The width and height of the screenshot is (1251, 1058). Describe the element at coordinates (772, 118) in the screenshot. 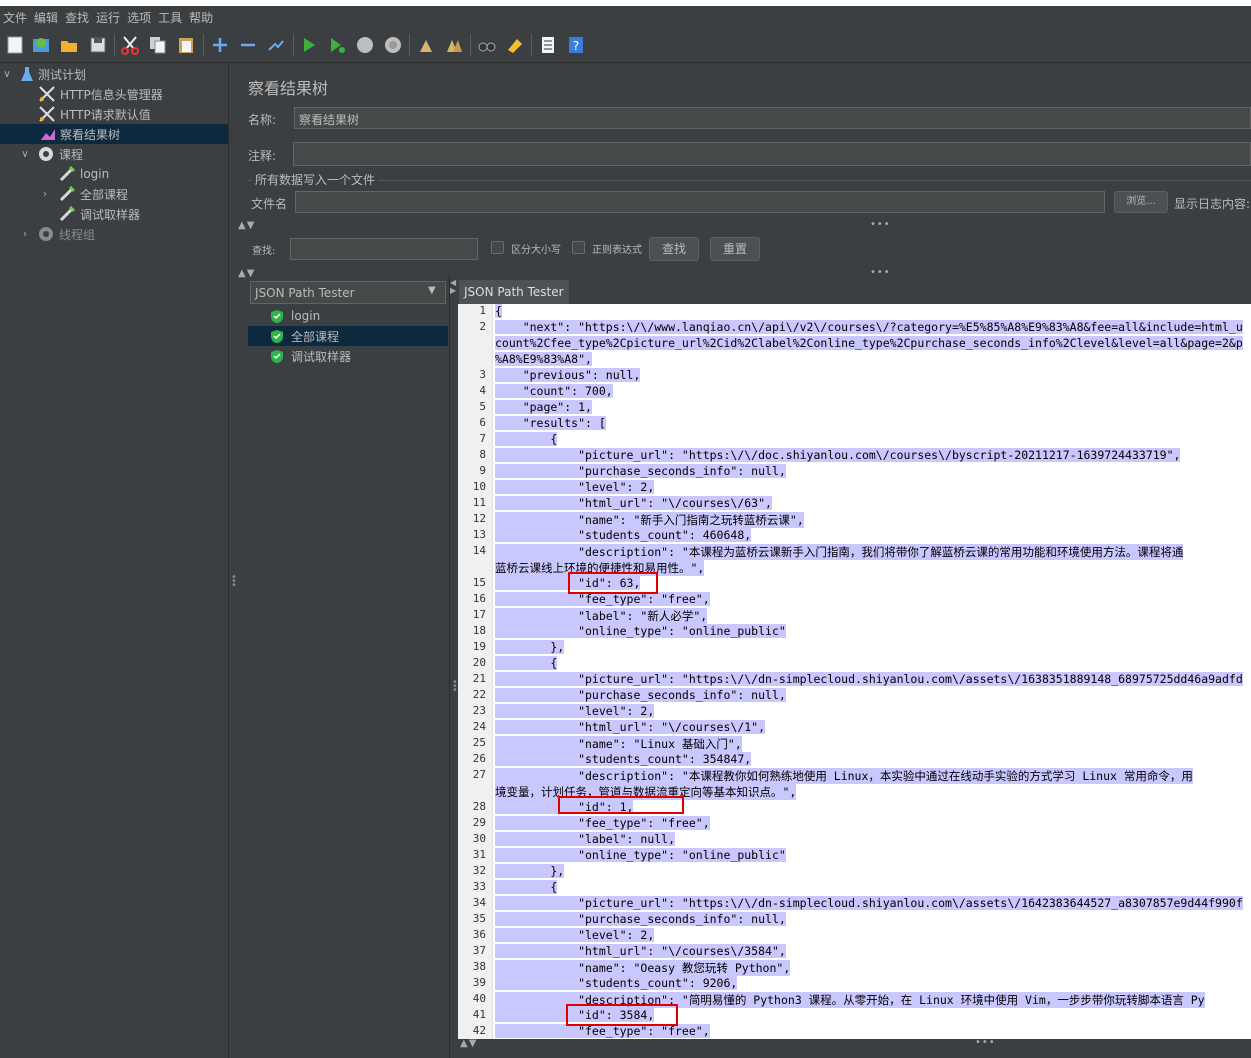

I see `name-field: 察看结果树` at that location.